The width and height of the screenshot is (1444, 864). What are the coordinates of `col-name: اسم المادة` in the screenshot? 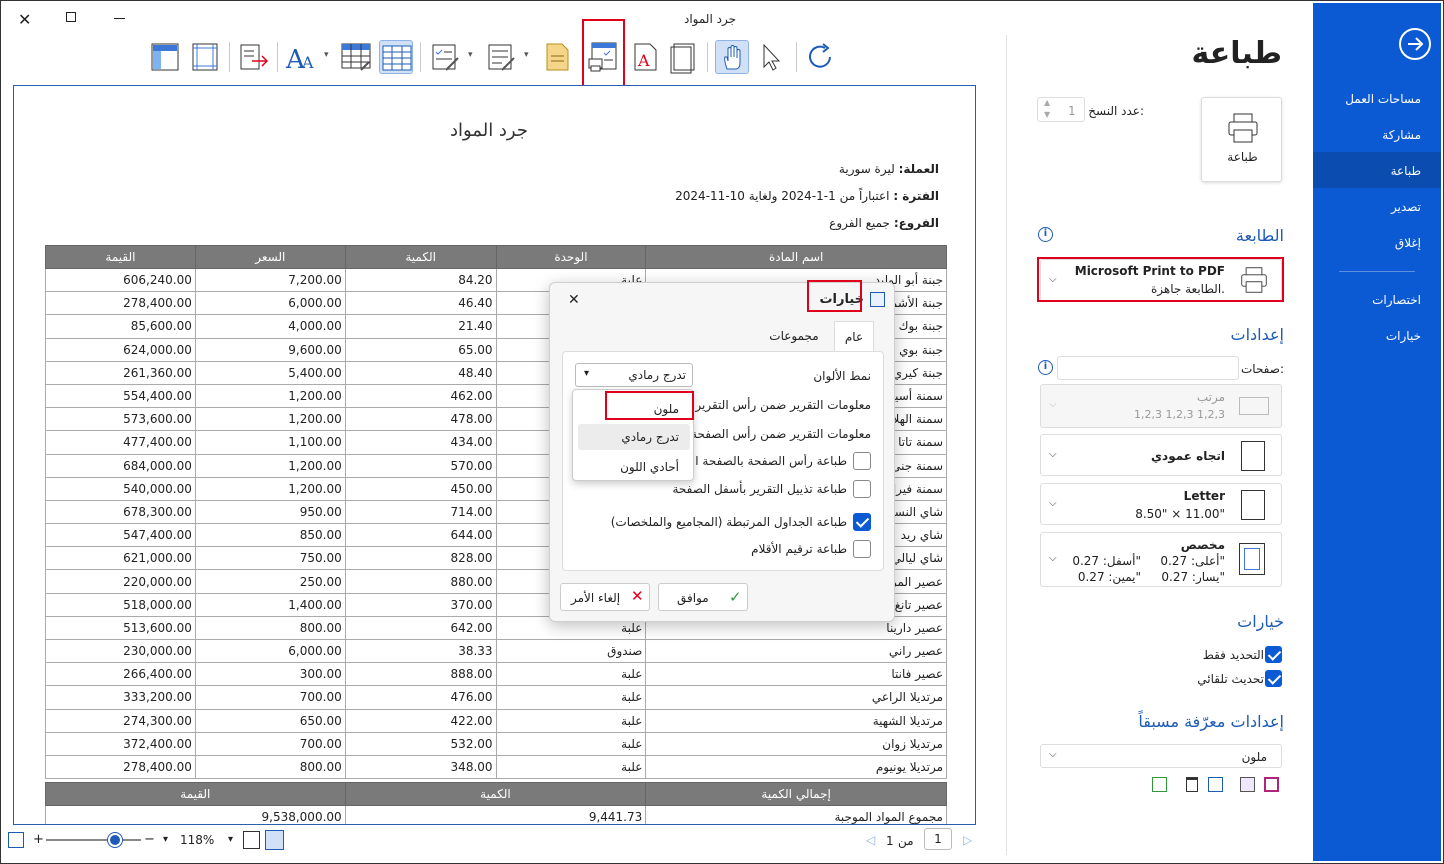 It's located at (796, 257).